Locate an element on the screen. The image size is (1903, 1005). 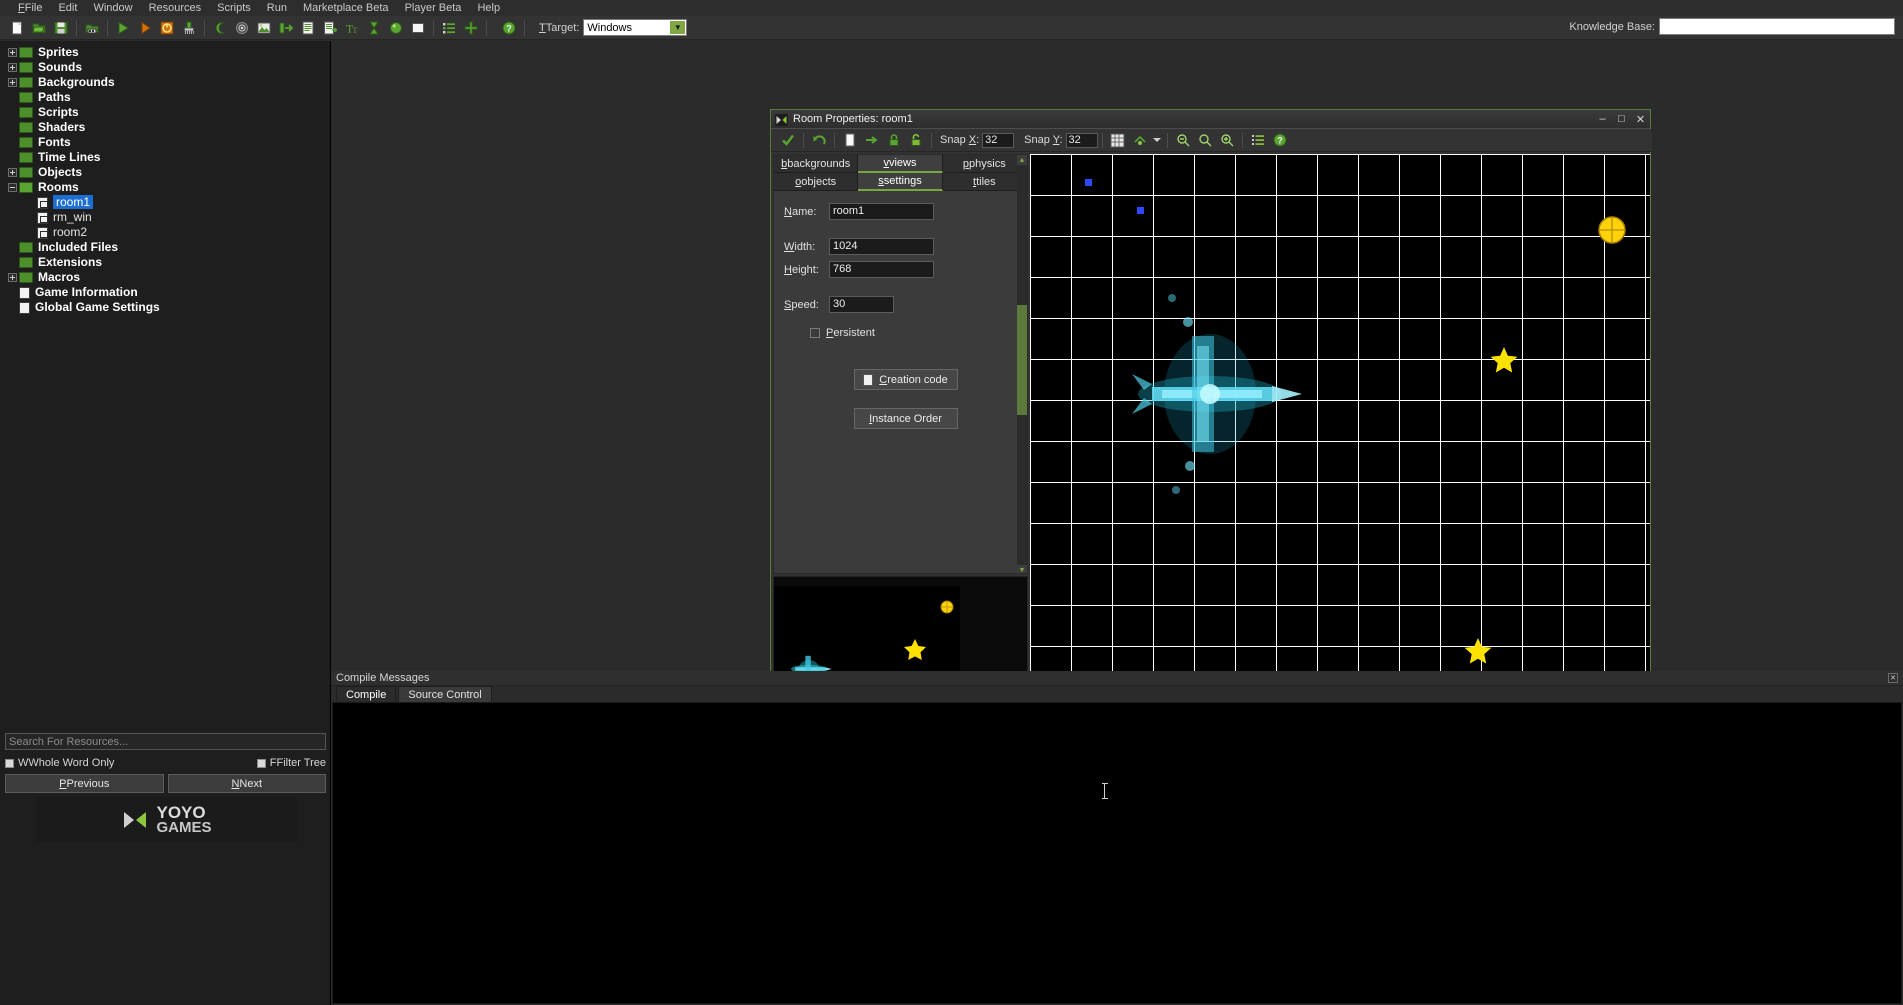
tab-compile: Compile is located at coordinates (366, 694).